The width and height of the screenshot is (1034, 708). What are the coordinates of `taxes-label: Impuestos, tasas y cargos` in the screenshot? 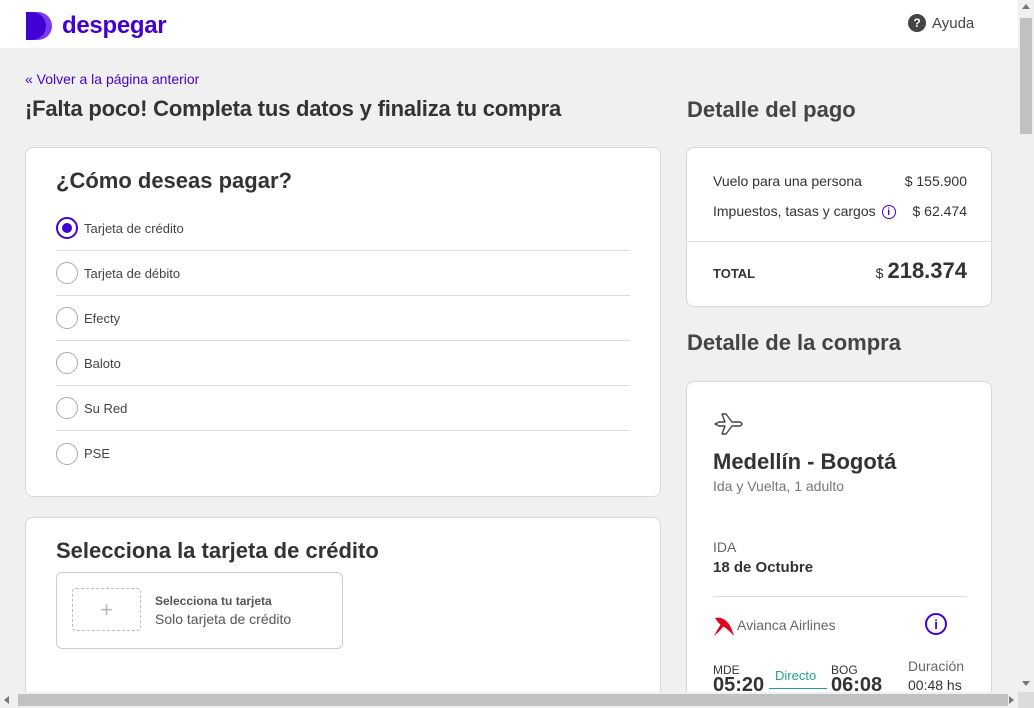 It's located at (794, 211).